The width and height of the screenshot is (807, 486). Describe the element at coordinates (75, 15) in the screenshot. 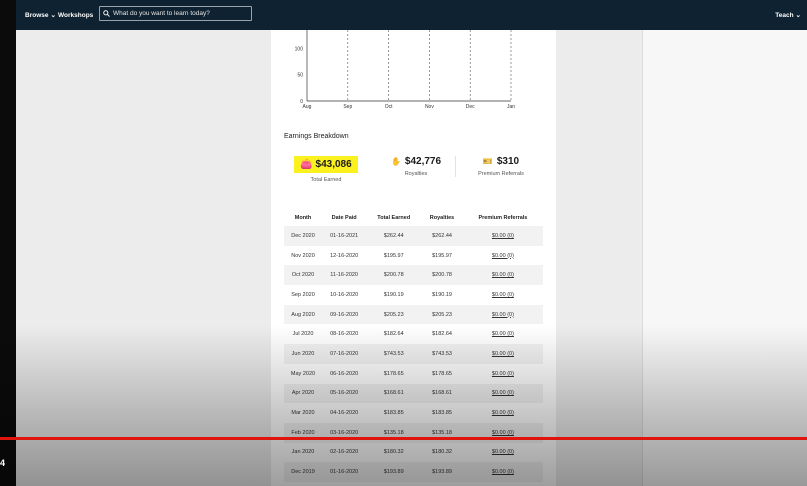

I see `workshops-link: Workshops` at that location.